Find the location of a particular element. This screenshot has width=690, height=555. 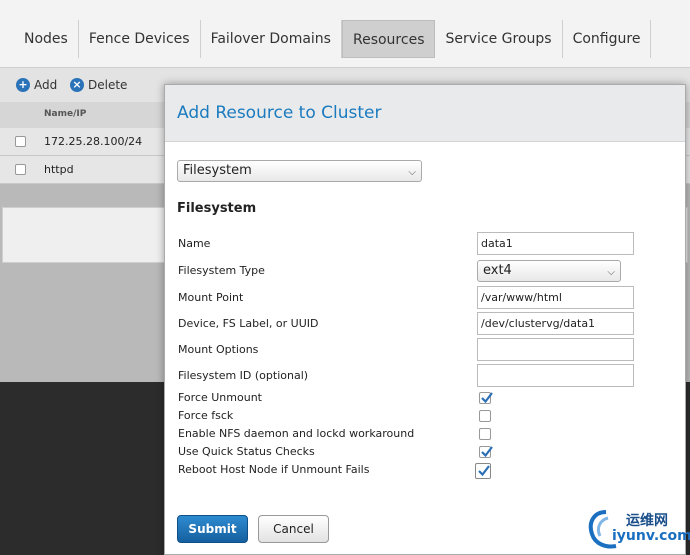

device-input: /dev/clustervg/data1 is located at coordinates (555, 323).